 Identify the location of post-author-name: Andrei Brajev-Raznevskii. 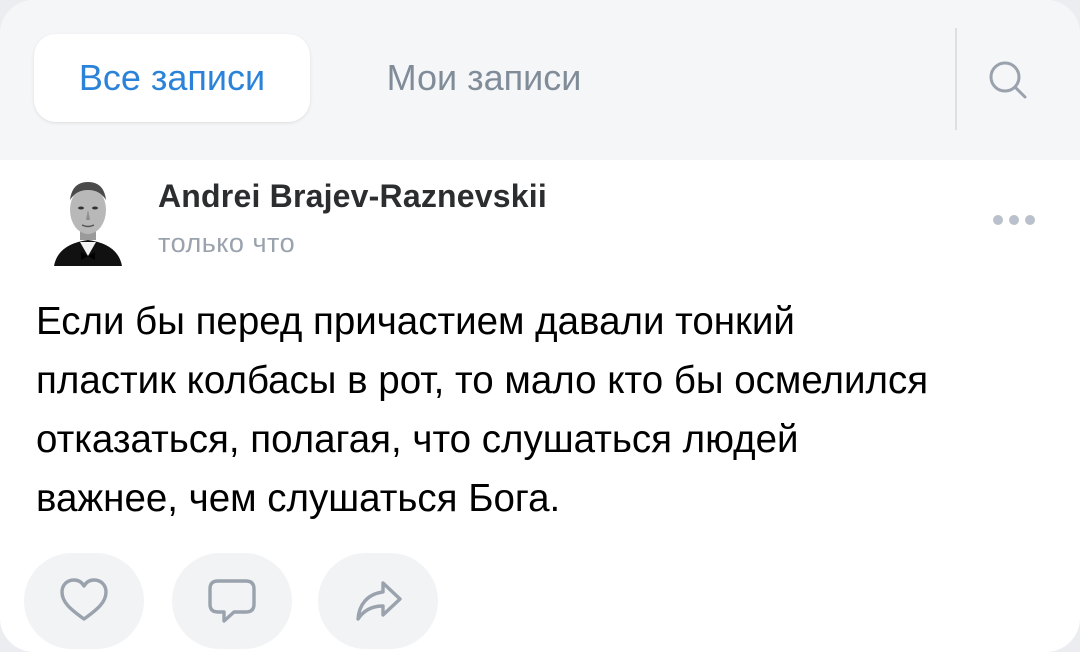
(352, 196).